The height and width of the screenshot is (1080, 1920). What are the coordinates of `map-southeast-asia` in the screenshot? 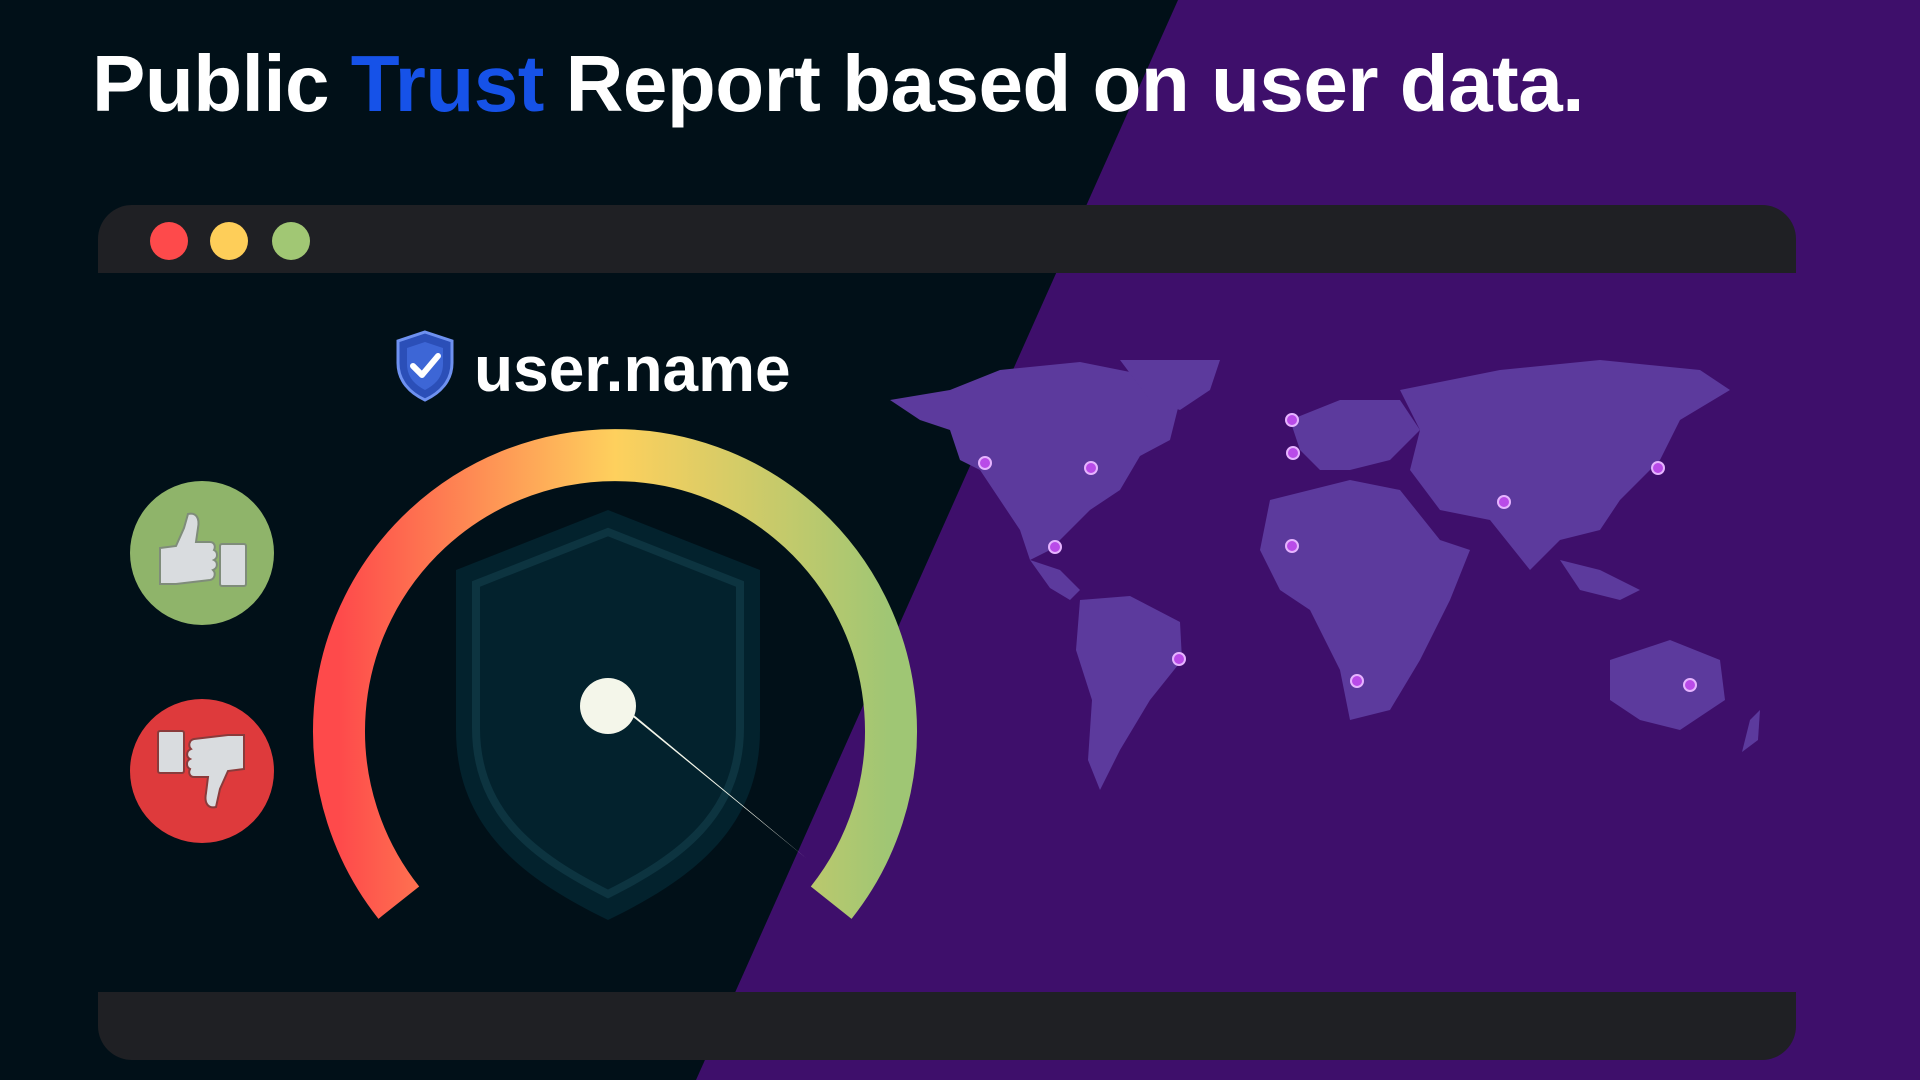 It's located at (1600, 580).